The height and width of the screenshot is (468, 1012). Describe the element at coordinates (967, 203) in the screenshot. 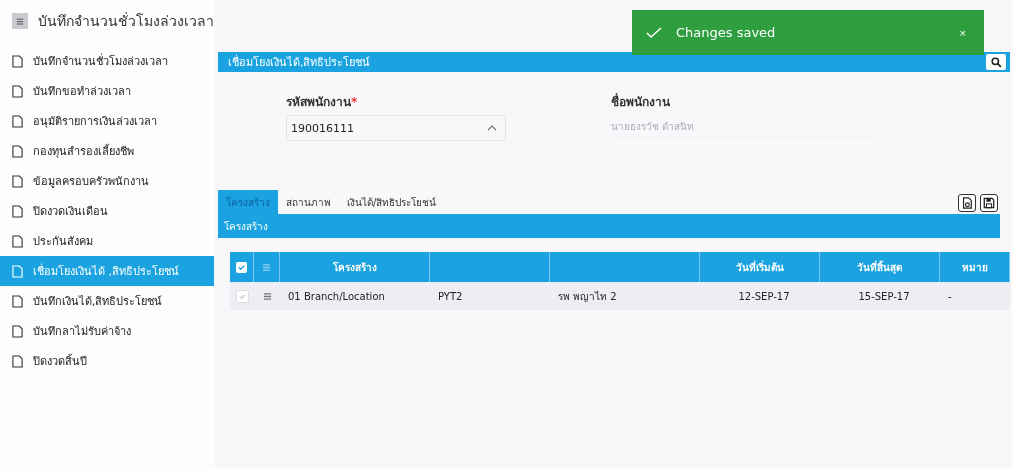

I see `refresh-button` at that location.